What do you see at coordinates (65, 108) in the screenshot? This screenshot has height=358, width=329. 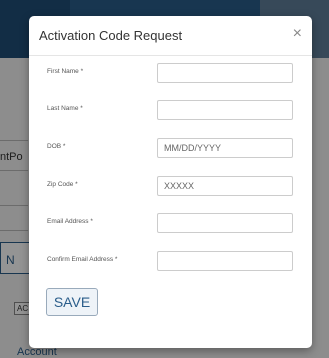 I see `last-name-label: Last Name *` at bounding box center [65, 108].